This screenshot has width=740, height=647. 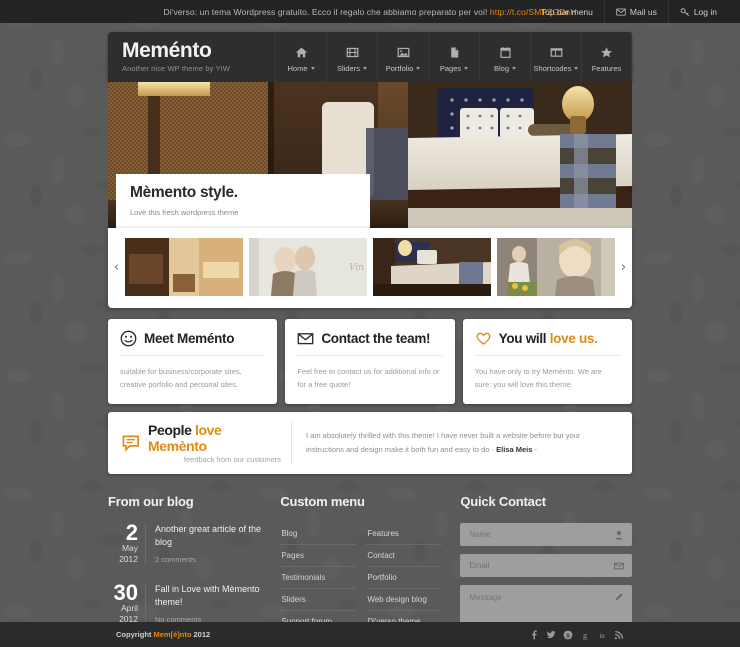 I want to click on hero-title: Mèmento style., so click(x=184, y=192).